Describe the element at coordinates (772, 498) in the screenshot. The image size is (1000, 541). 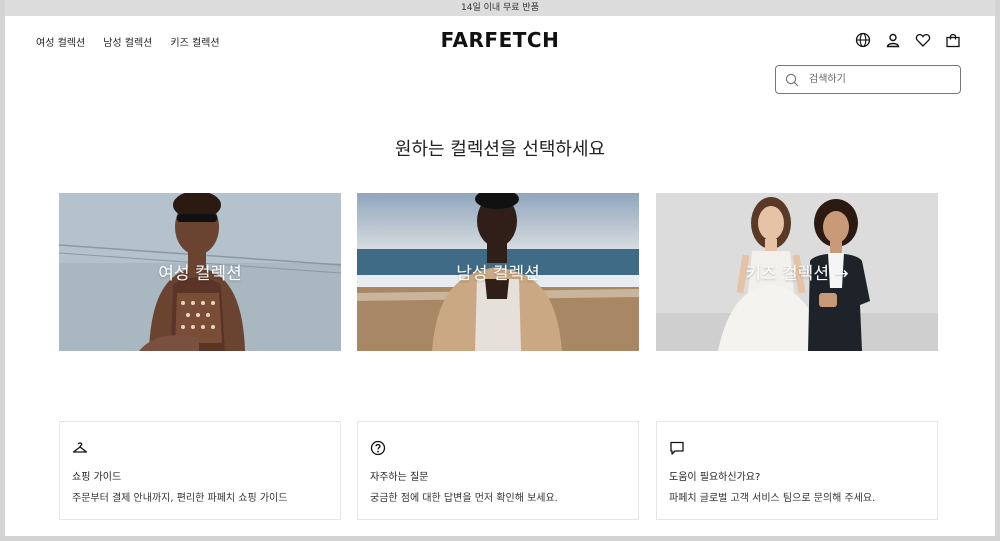
I see `info-desc: 파페치 글로벌 고객 서비스 팀으로 문의해 주세요.` at that location.